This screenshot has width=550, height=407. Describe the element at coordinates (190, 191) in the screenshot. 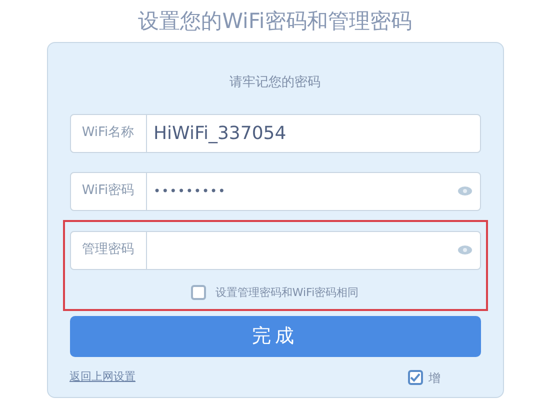

I see `field-value: •••••••••` at that location.